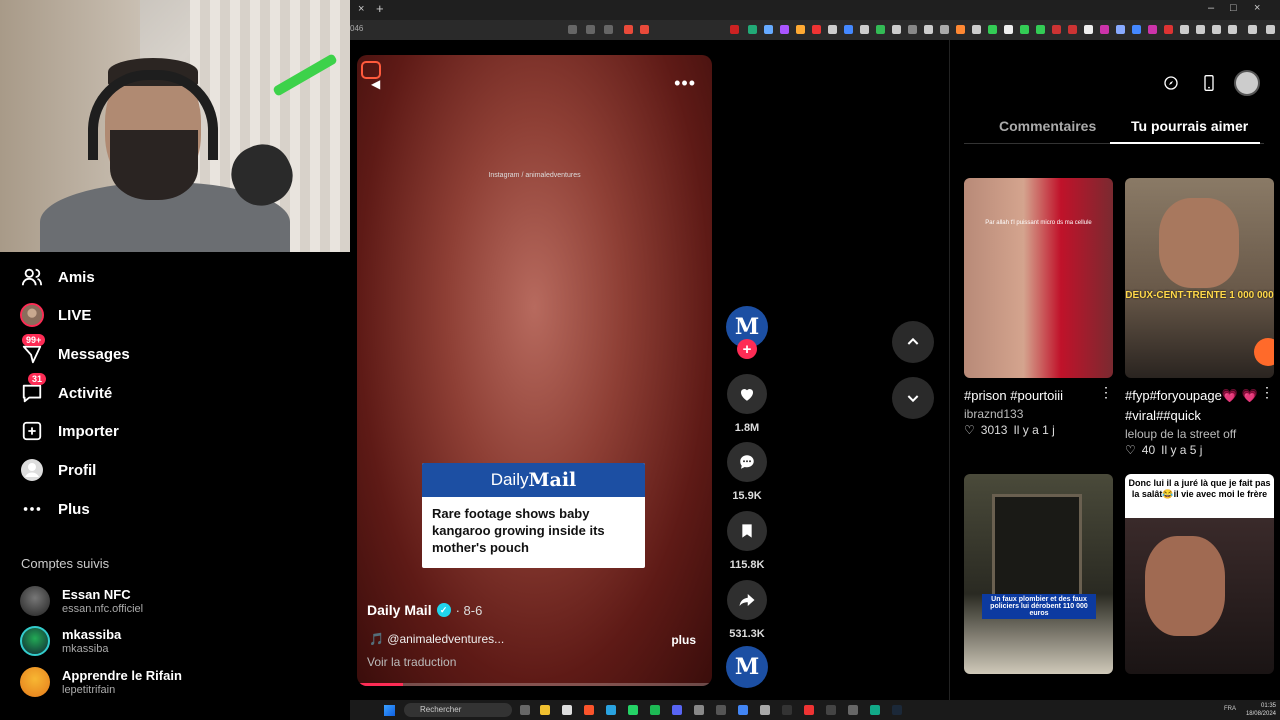  I want to click on nav-item-messages: 99+ Messages, so click(75, 351).